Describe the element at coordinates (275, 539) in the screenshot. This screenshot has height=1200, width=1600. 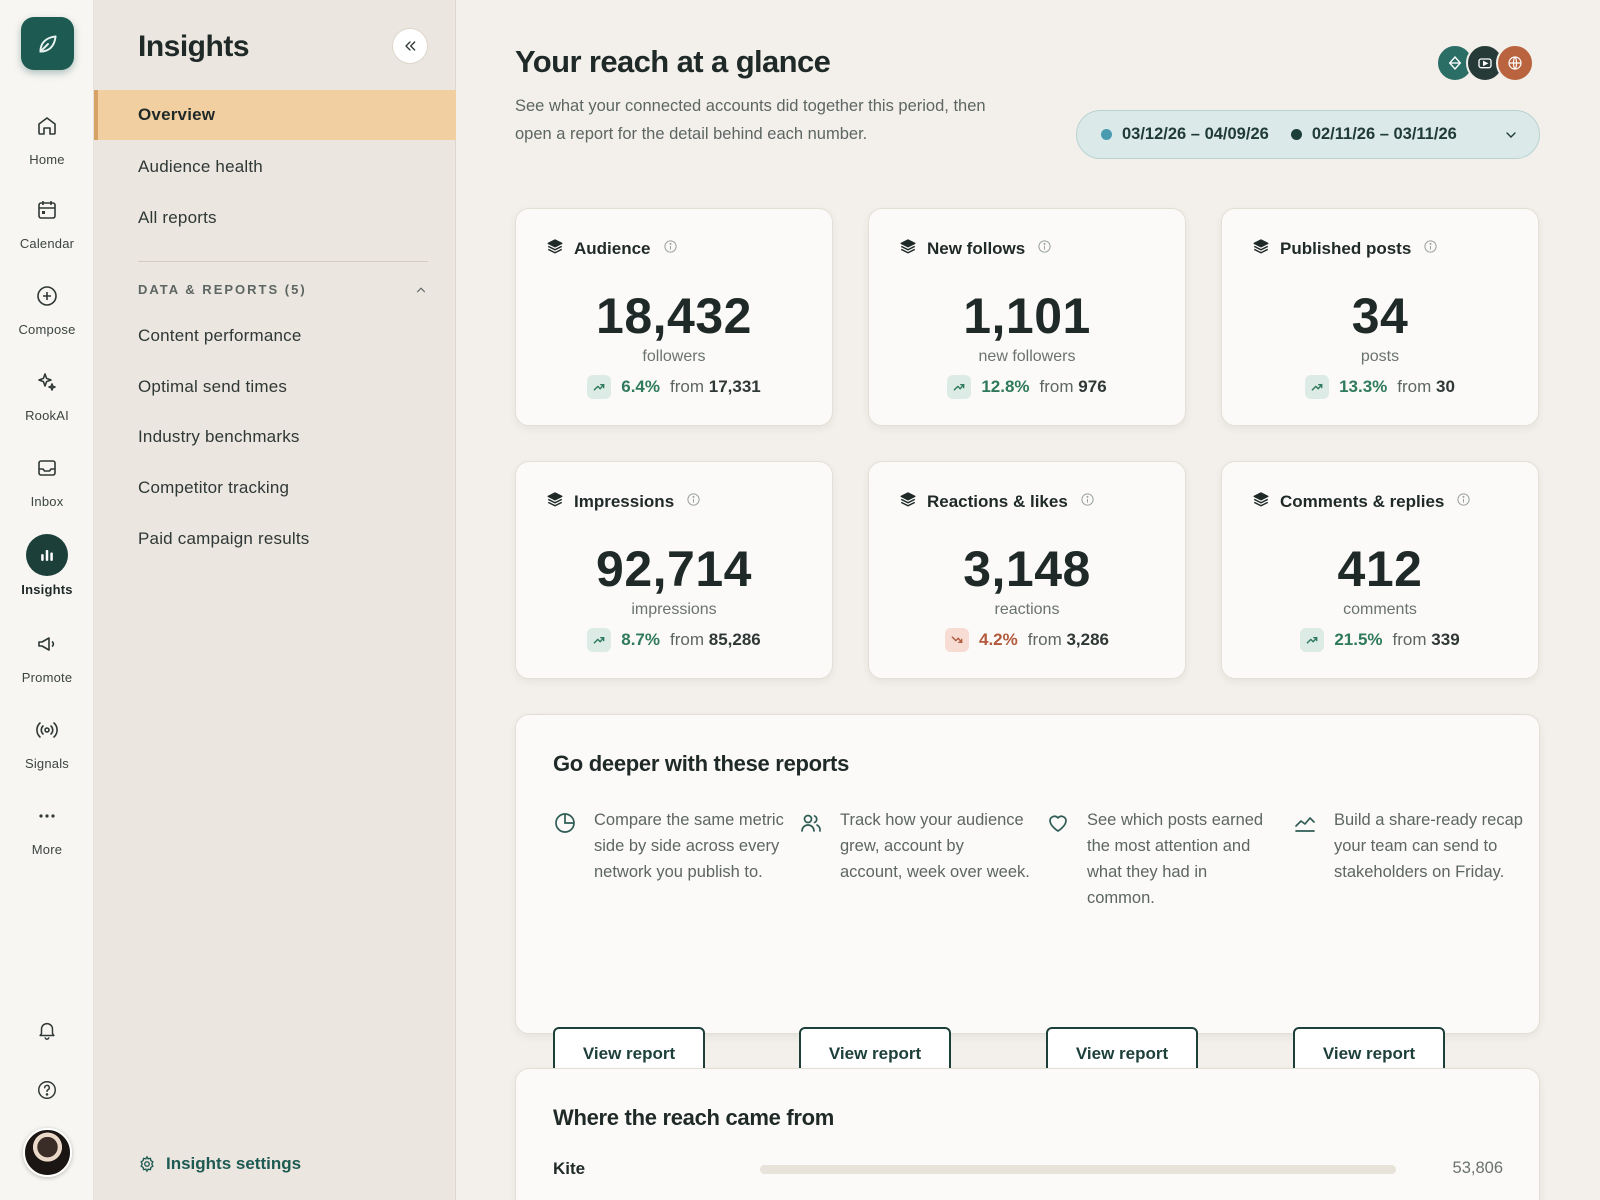
I see `nav-item-paid-campaign-results: Paid campaign results` at that location.